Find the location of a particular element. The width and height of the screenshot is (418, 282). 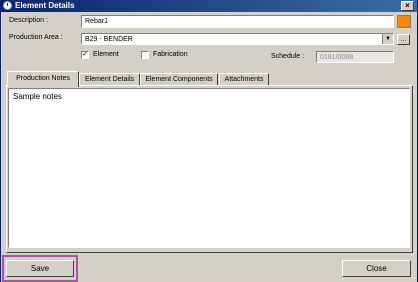

save-button: Save is located at coordinates (40, 268).